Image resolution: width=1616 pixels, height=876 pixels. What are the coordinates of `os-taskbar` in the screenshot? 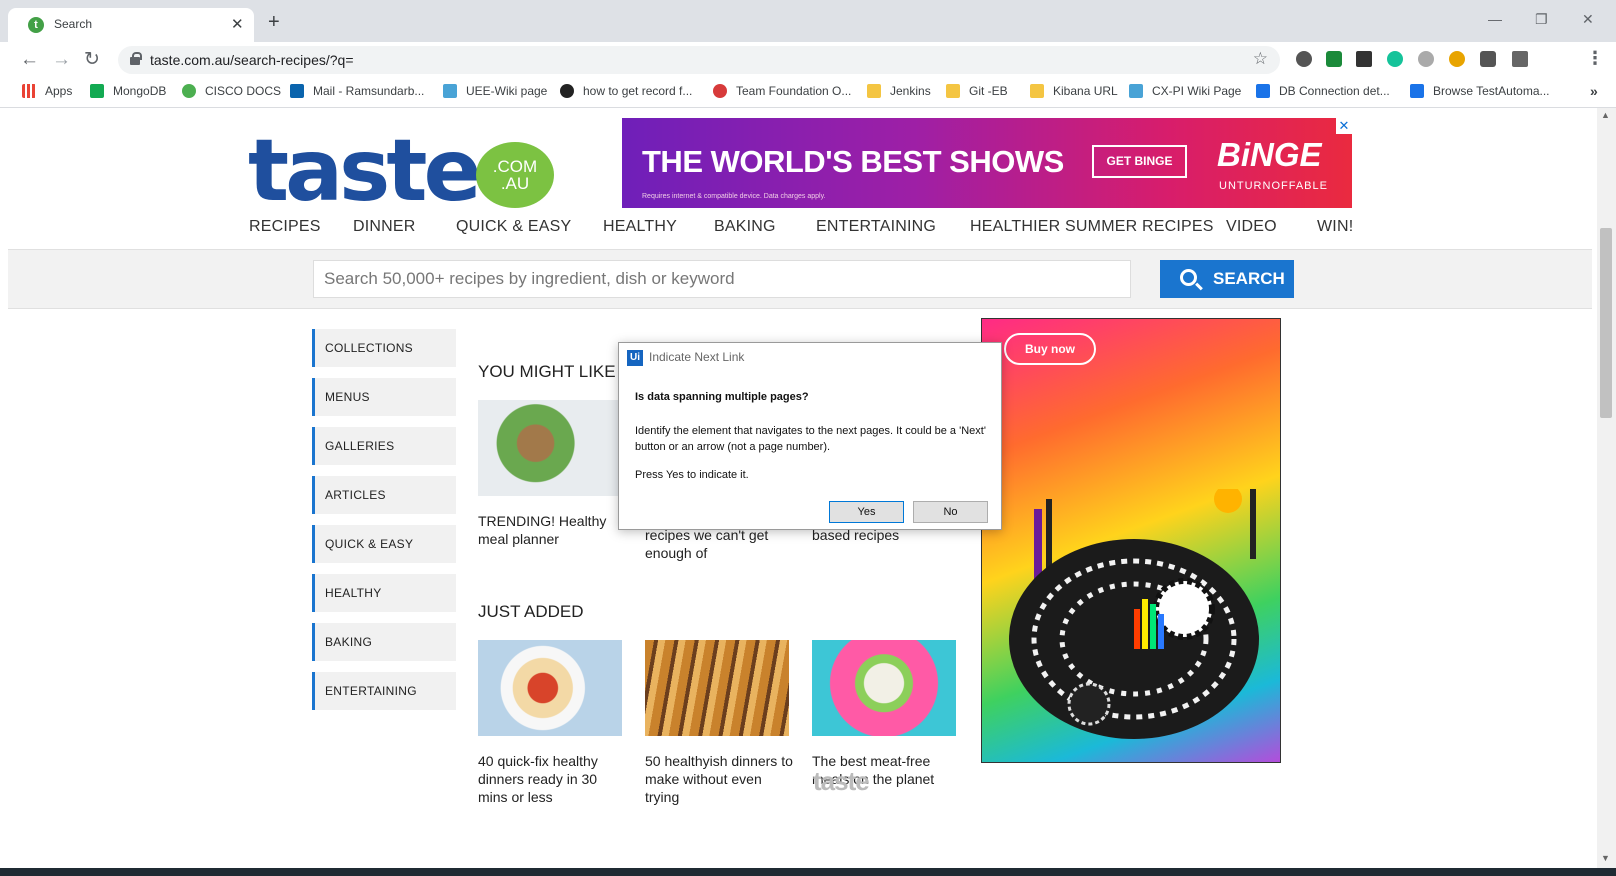 It's located at (808, 872).